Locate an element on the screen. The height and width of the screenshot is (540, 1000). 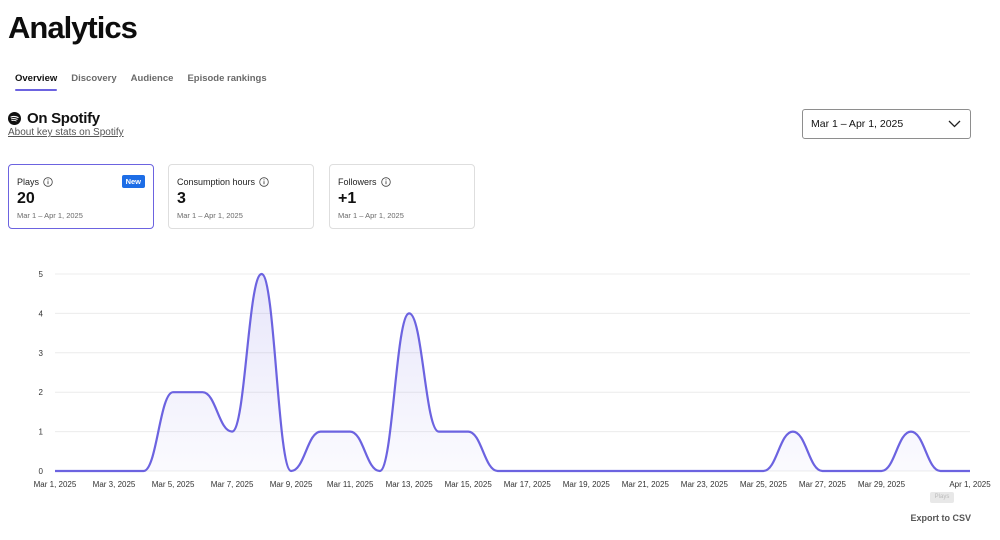
card-value: 3 is located at coordinates (181, 198).